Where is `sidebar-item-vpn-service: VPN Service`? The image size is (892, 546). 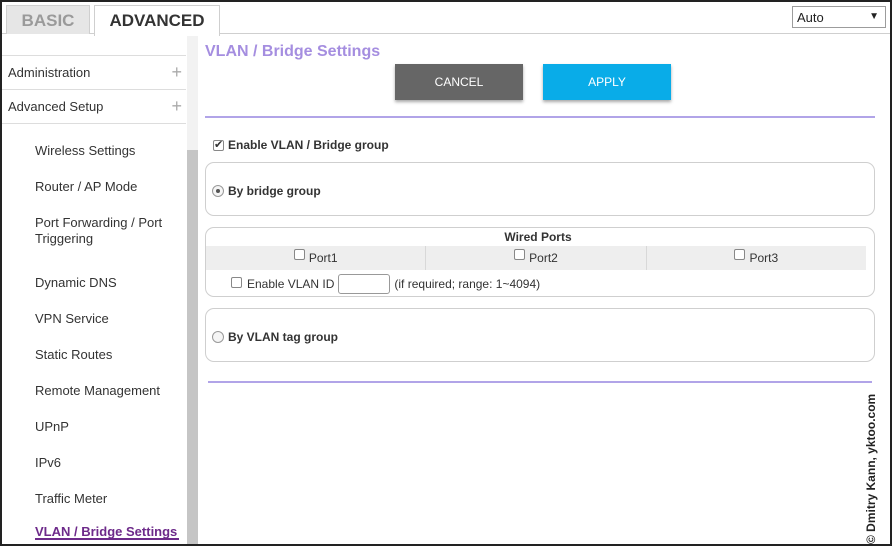
sidebar-item-vpn-service: VPN Service is located at coordinates (109, 319).